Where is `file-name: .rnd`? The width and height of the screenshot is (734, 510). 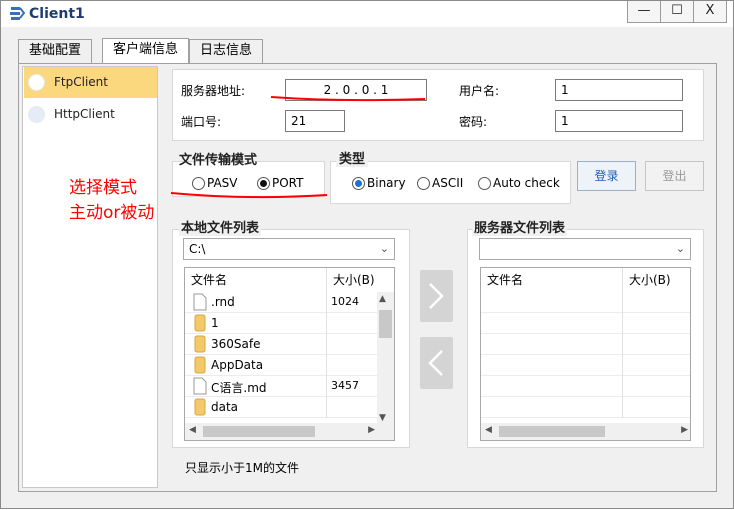
file-name: .rnd is located at coordinates (223, 302).